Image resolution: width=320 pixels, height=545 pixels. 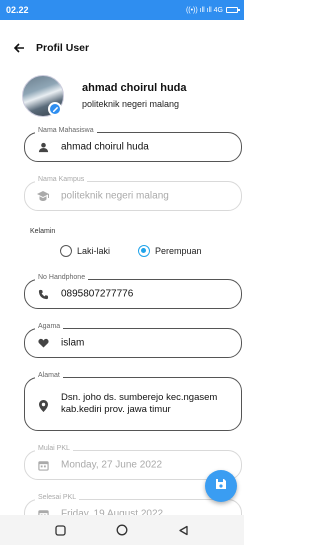 I want to click on system-nav-bar, so click(x=122, y=530).